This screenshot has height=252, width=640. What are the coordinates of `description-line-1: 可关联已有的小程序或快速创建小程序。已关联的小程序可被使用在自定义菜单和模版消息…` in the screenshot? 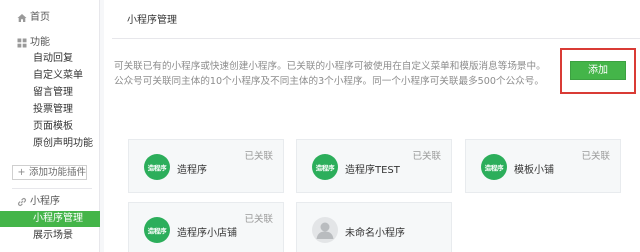 It's located at (330, 66).